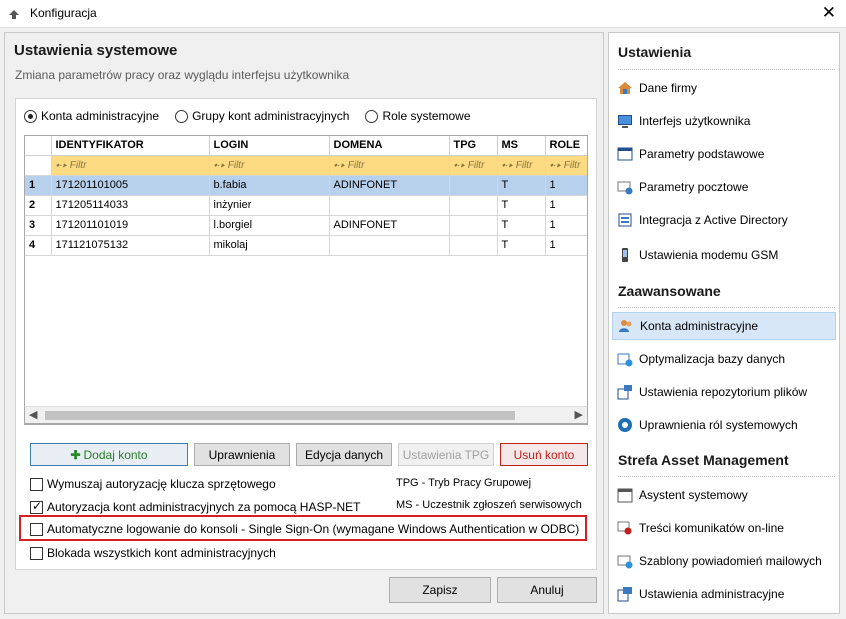 This screenshot has height=619, width=846. Describe the element at coordinates (38, 185) in the screenshot. I see `row-number: 1` at that location.